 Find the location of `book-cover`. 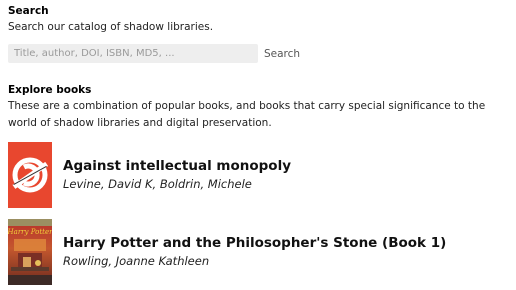

book-cover is located at coordinates (30, 175).